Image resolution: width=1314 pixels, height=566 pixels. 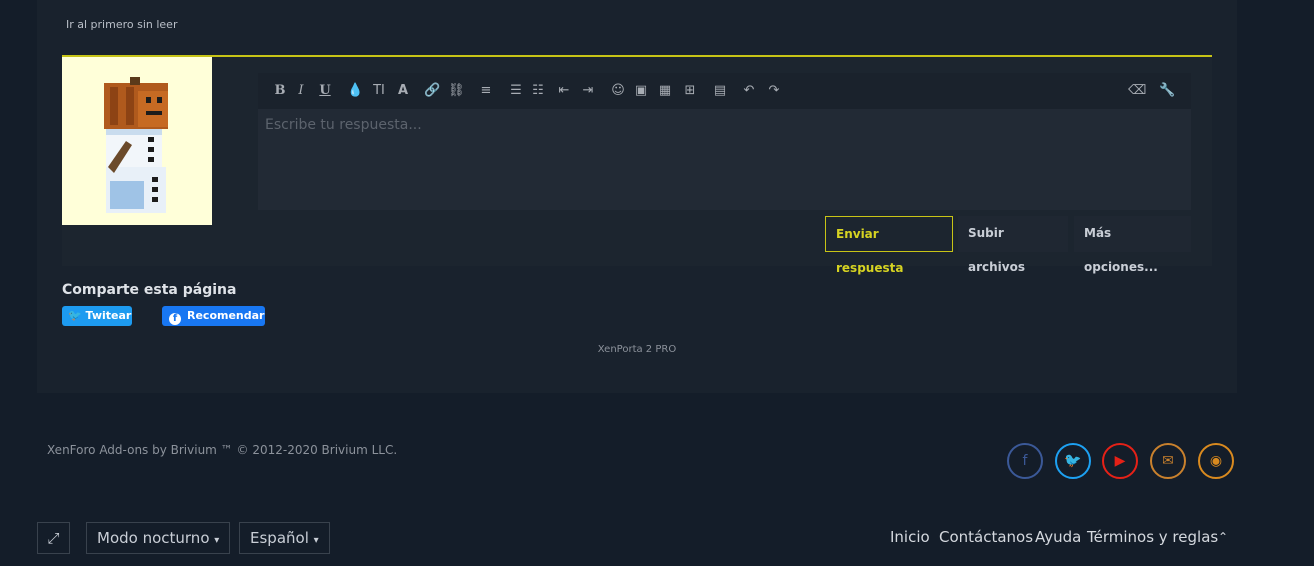 What do you see at coordinates (588, 91) in the screenshot?
I see `indent-icon: ⇥` at bounding box center [588, 91].